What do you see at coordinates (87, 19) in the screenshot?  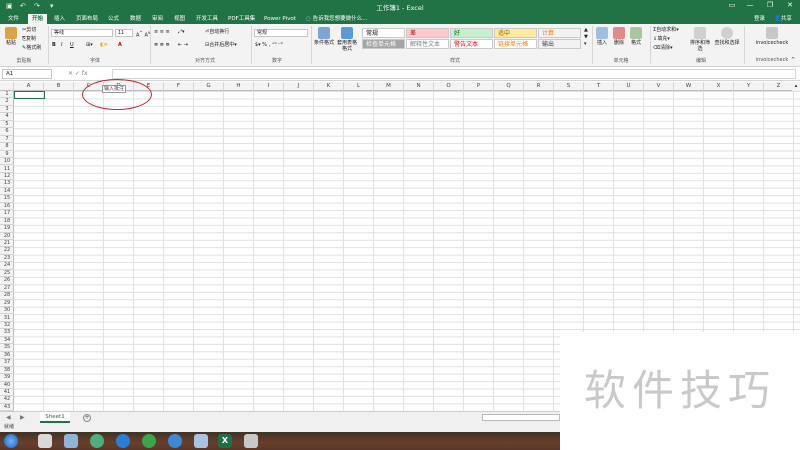 I see `tab-page-layout: 页面布局` at bounding box center [87, 19].